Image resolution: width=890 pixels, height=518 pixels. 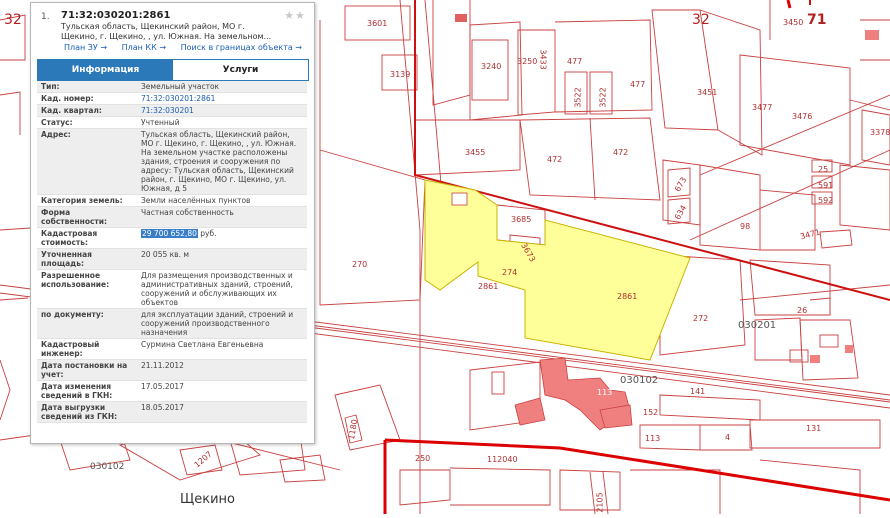 I want to click on tab-services: Услуги, so click(x=240, y=70).